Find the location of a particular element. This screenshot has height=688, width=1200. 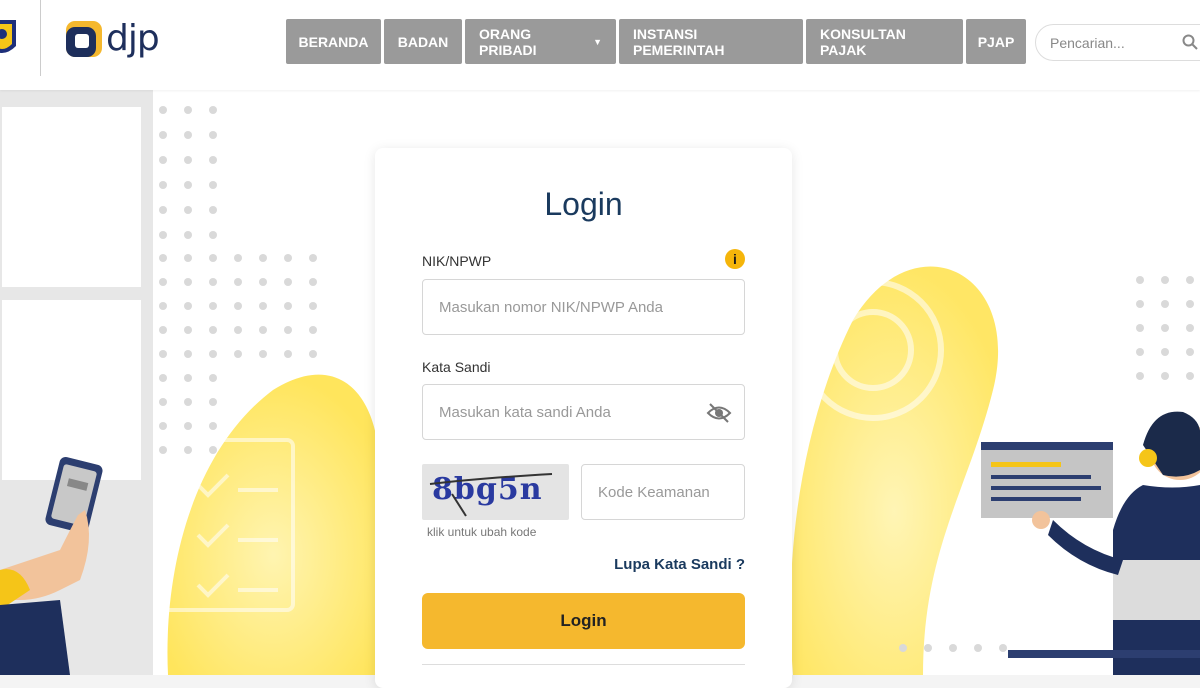

nav-badan: BADAN is located at coordinates (423, 41).